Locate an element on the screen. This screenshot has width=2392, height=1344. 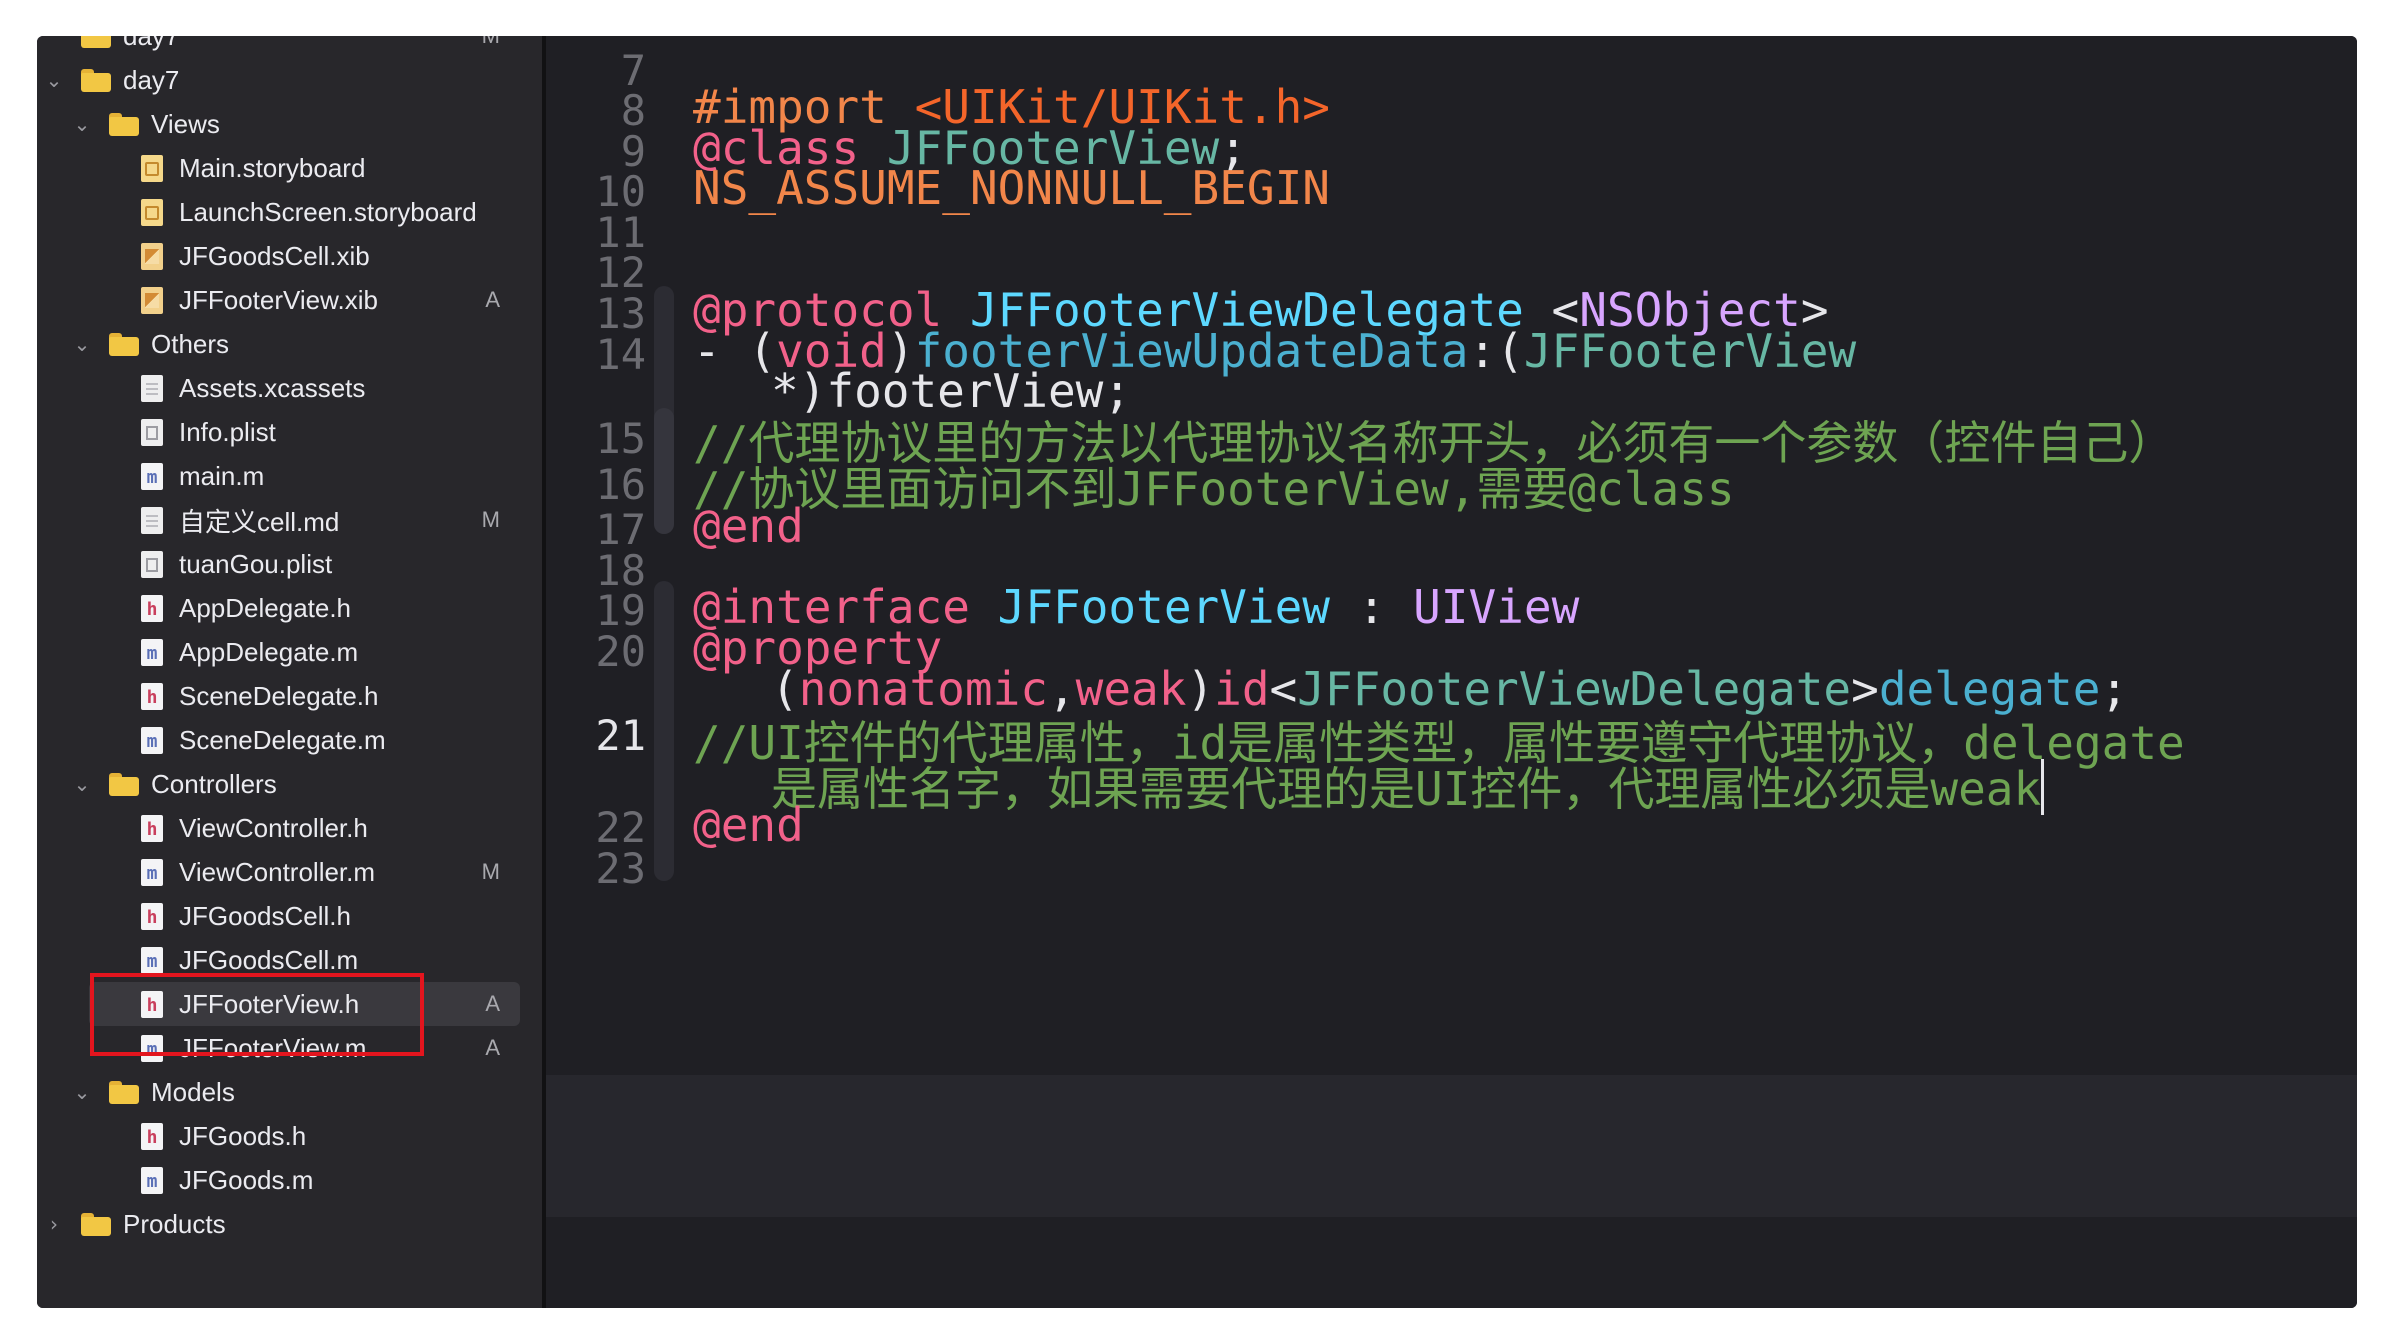
navigator-item-label: ViewController.m is located at coordinates (277, 871).